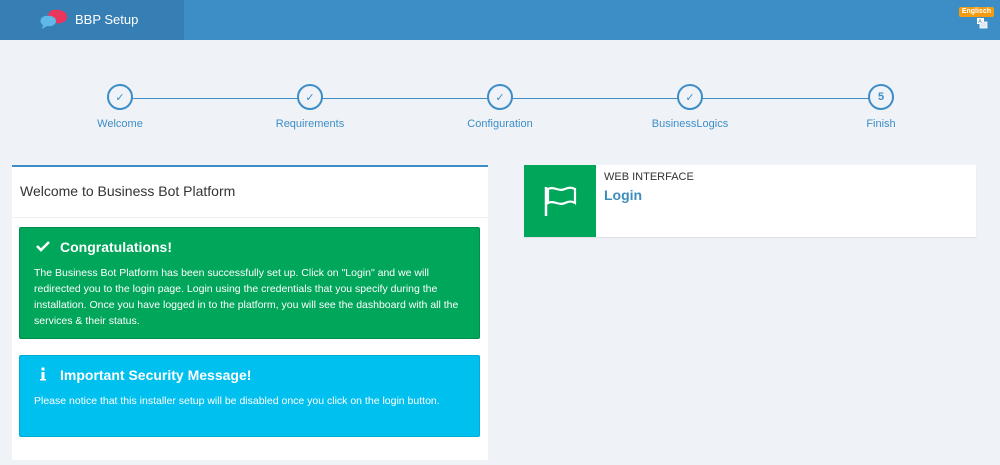  What do you see at coordinates (250, 192) in the screenshot?
I see `panel-title: Welcome to Business Bot Platform` at bounding box center [250, 192].